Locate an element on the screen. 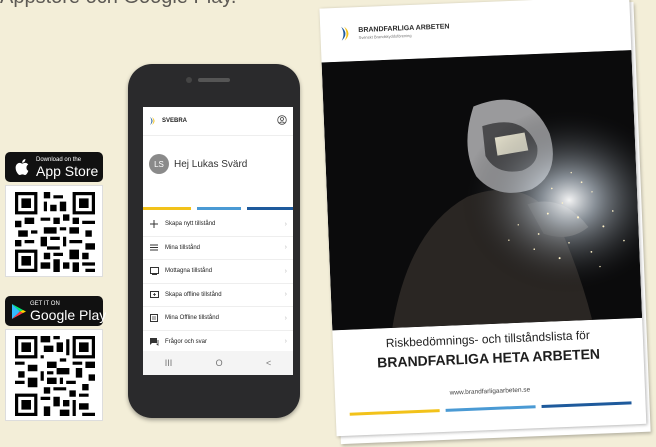 This screenshot has width=656, height=447. menu-item-received-permits: Mottagna tillstånd › is located at coordinates (218, 272).